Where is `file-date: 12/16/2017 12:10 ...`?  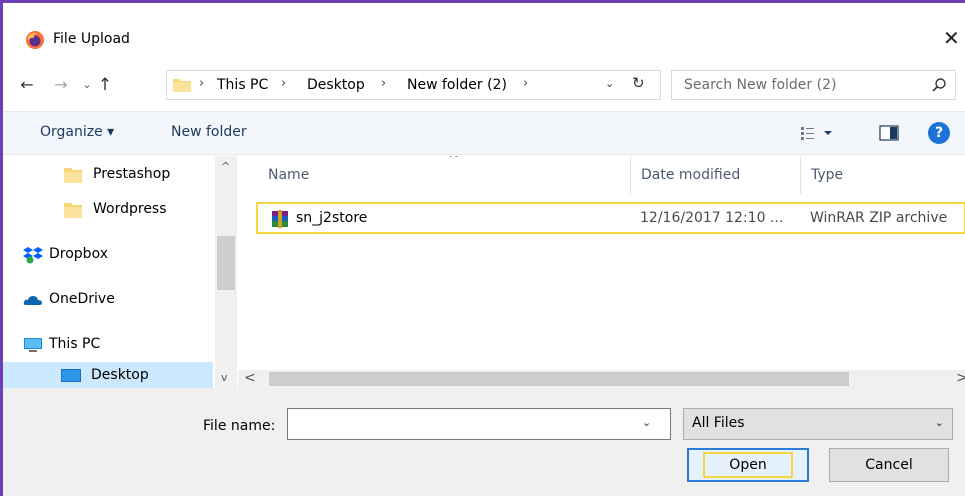
file-date: 12/16/2017 12:10 ... is located at coordinates (712, 218).